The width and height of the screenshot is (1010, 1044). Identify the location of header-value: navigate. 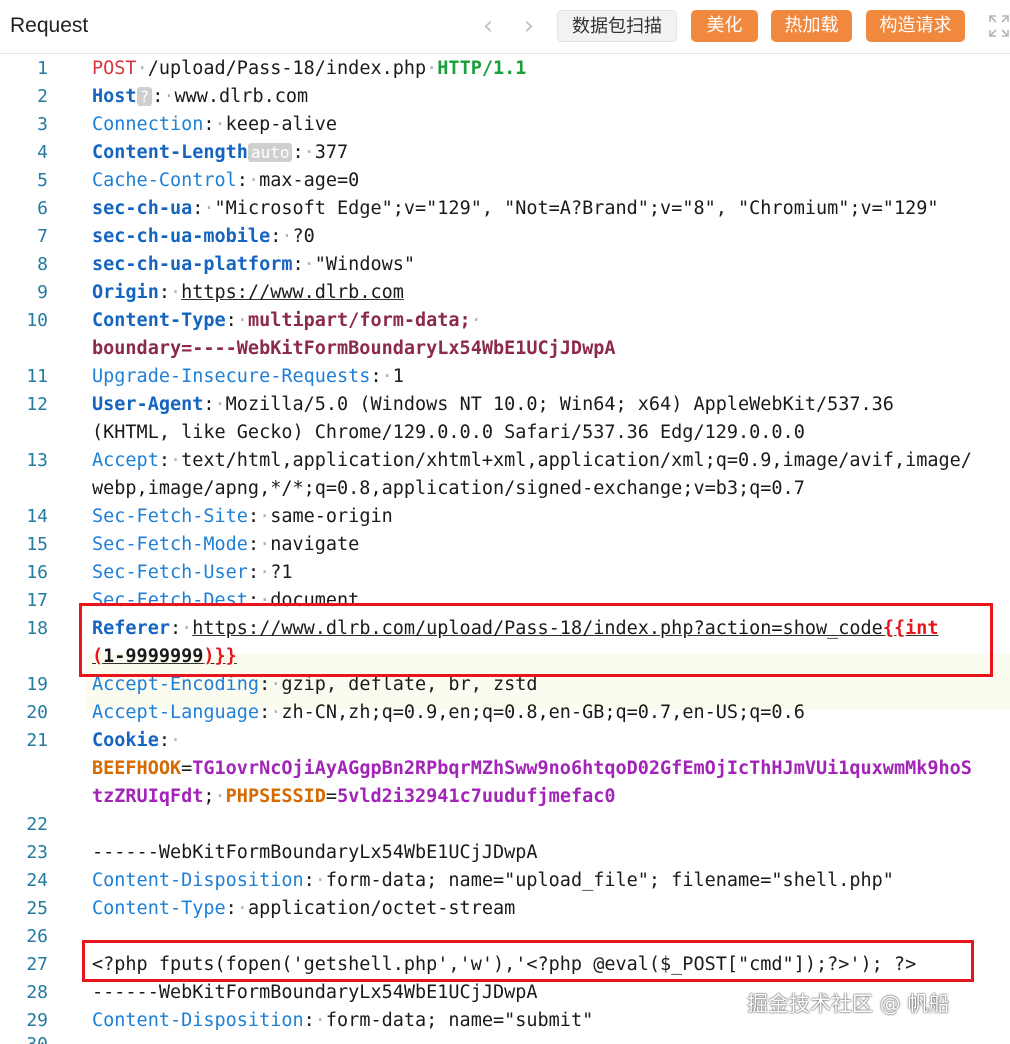
(315, 544).